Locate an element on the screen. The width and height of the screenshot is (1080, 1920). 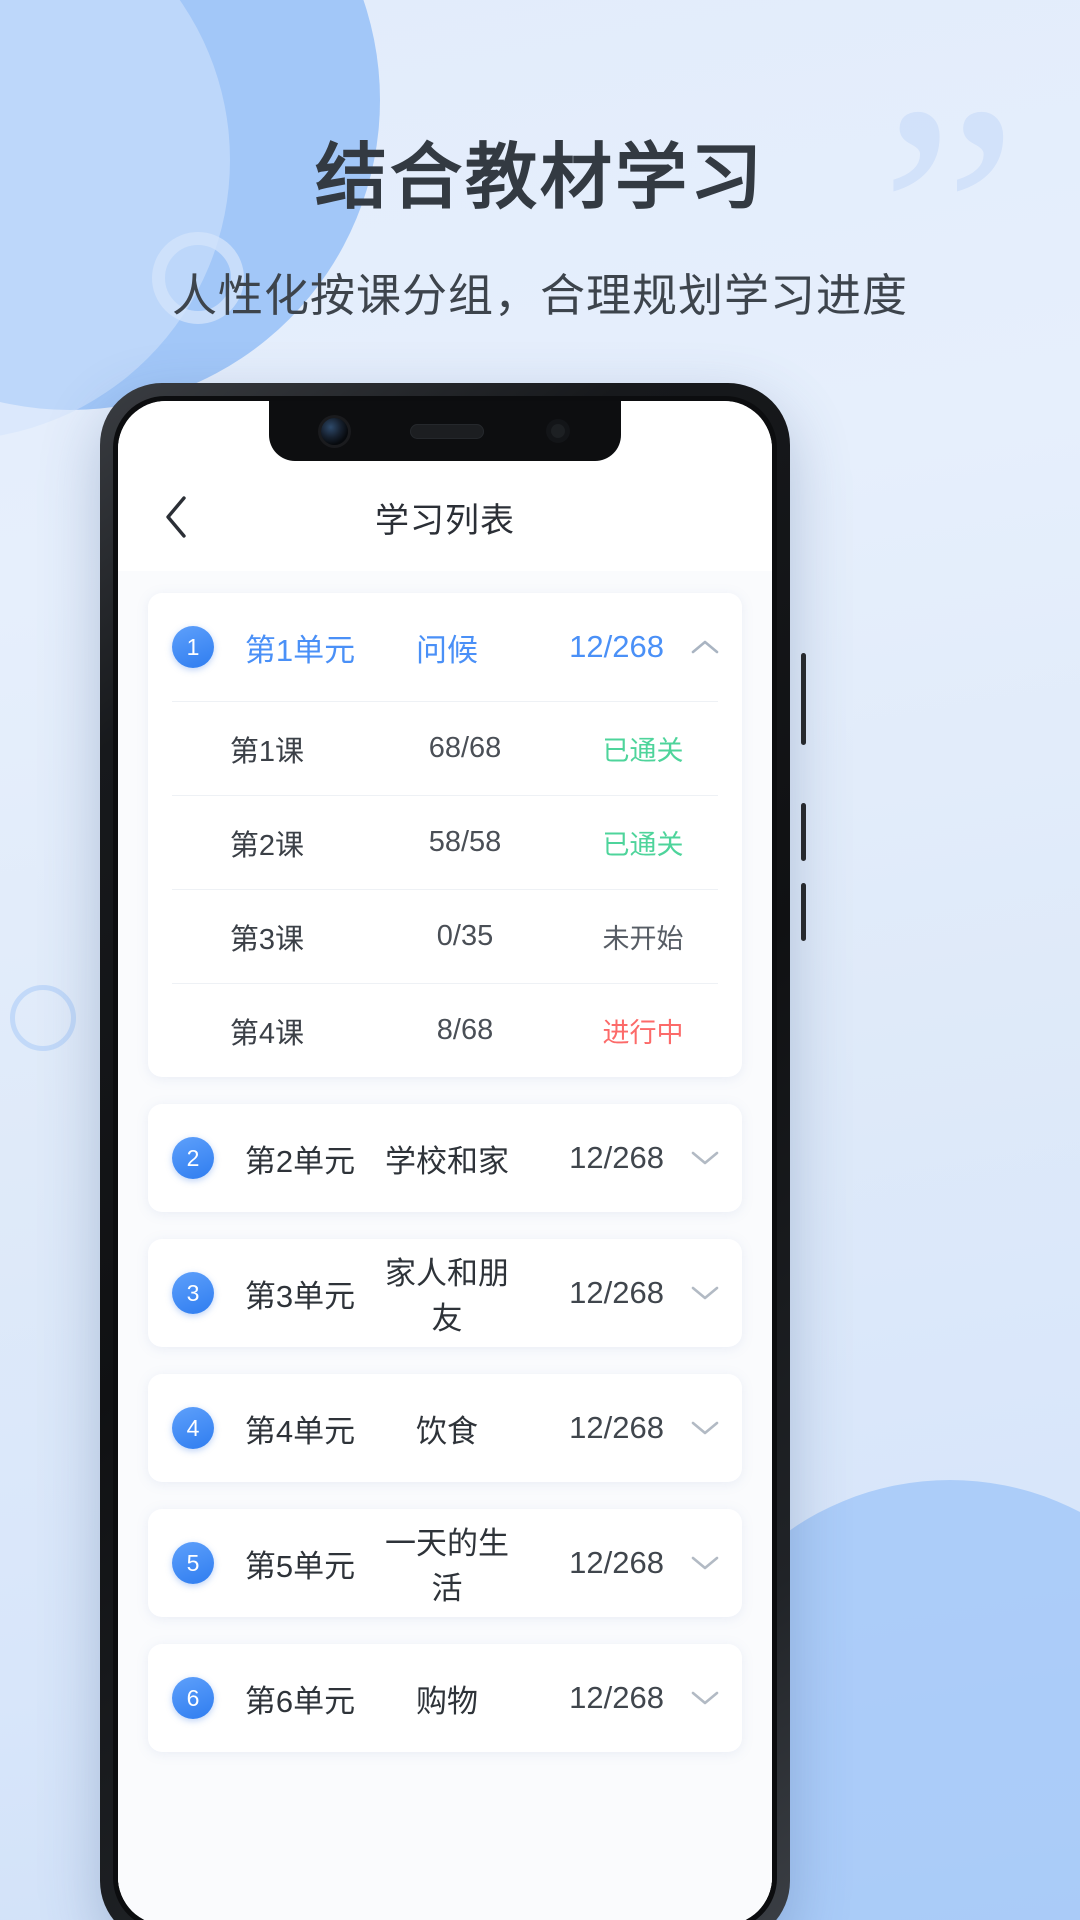
volume-up-button is located at coordinates (803, 832).